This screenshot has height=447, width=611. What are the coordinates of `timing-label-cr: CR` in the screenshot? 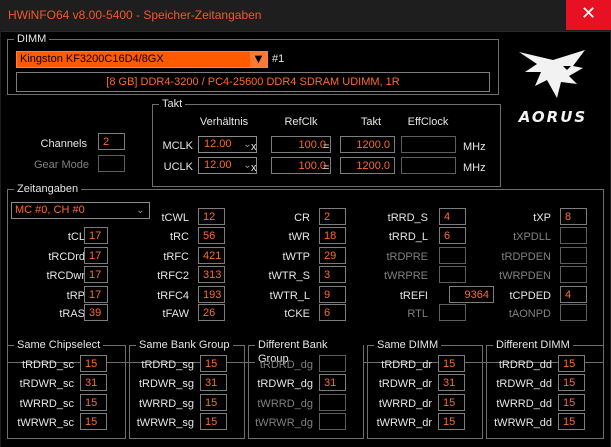 It's located at (302, 218).